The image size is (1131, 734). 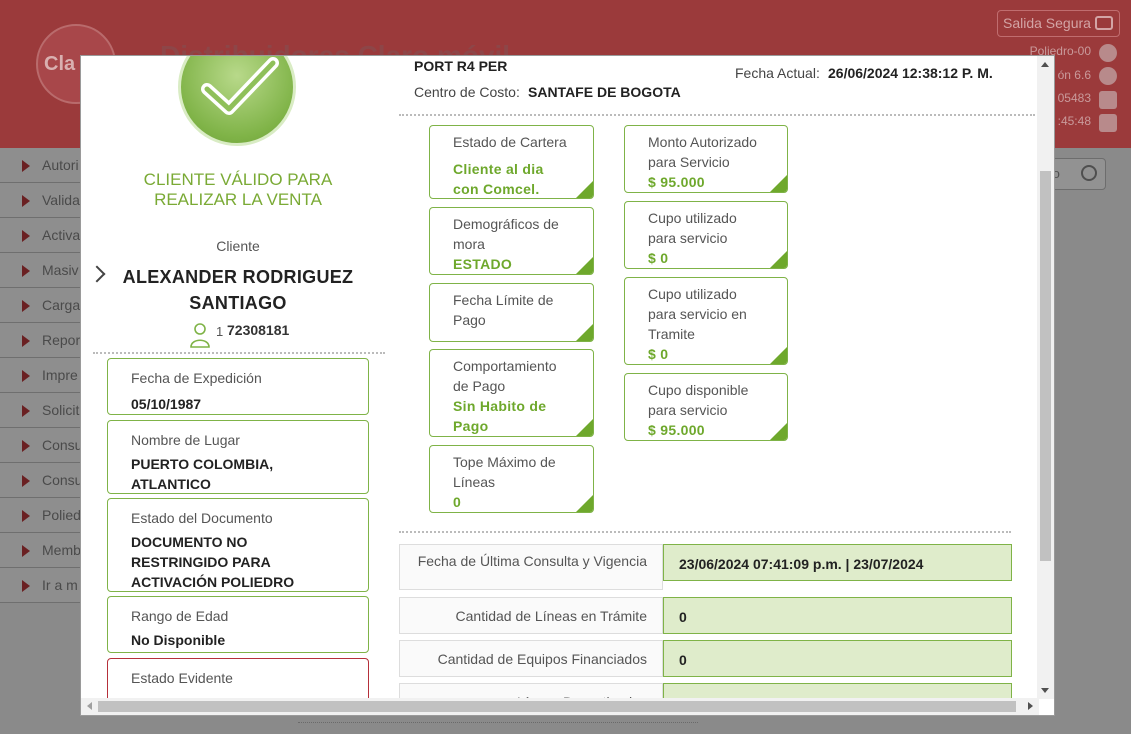 What do you see at coordinates (46, 200) in the screenshot?
I see `menu-item: Valida` at bounding box center [46, 200].